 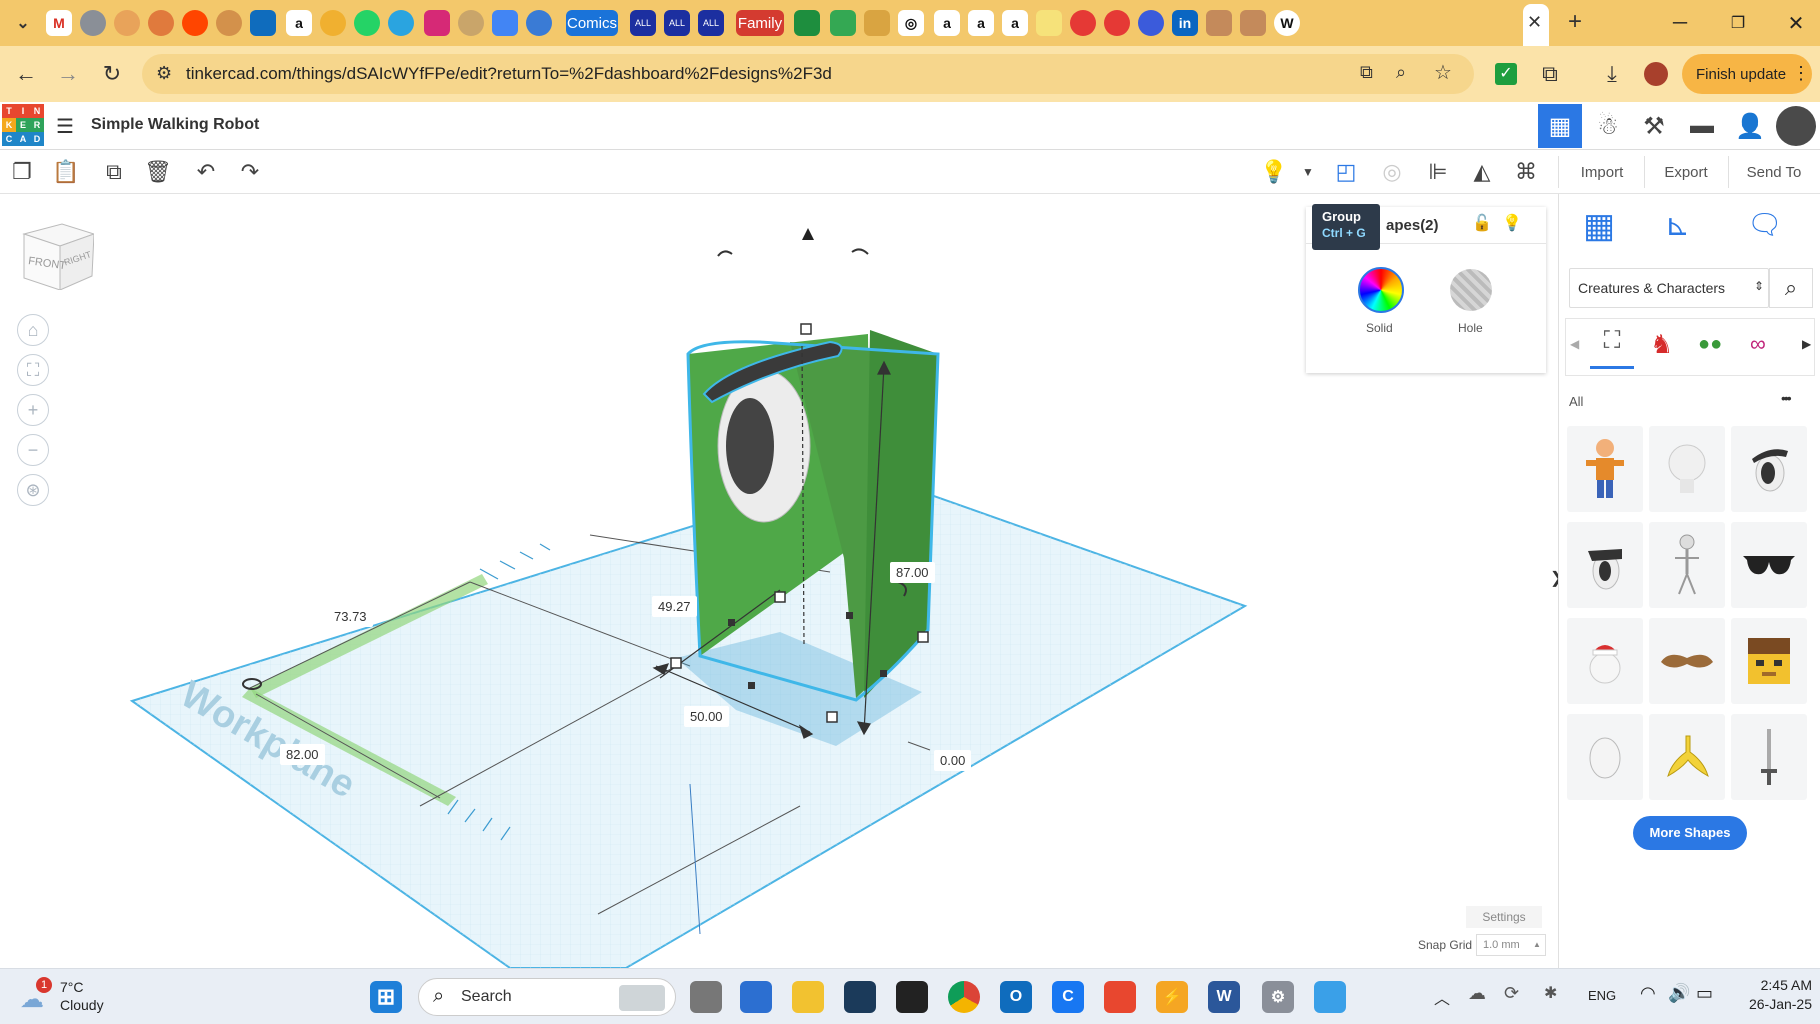 I want to click on finish-update-button: Finish update ⋮, so click(x=1747, y=74).